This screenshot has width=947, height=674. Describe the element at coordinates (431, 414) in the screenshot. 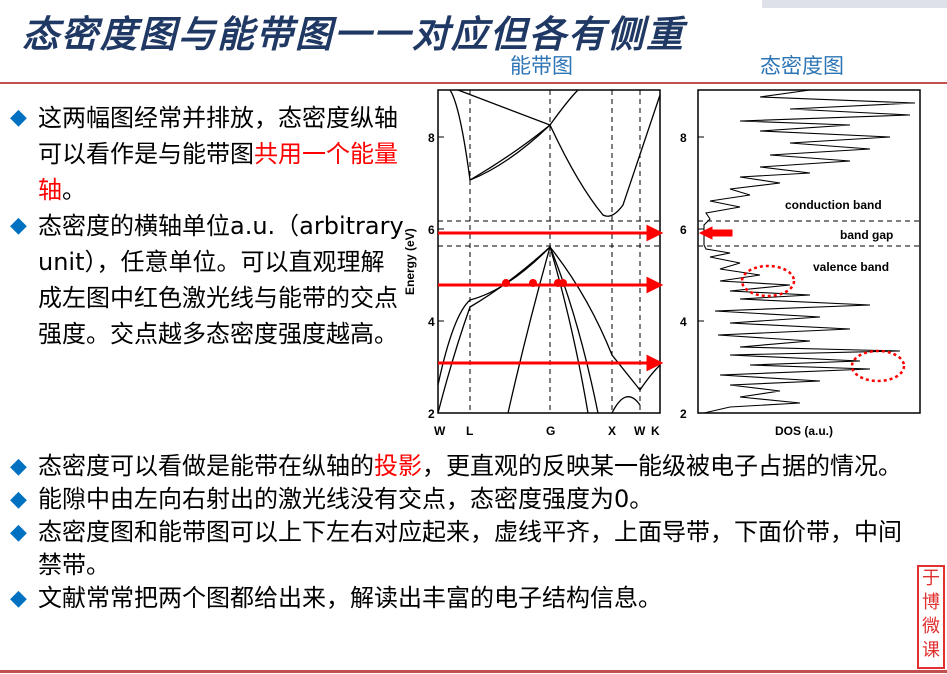

I see `band-ytick: 2` at that location.